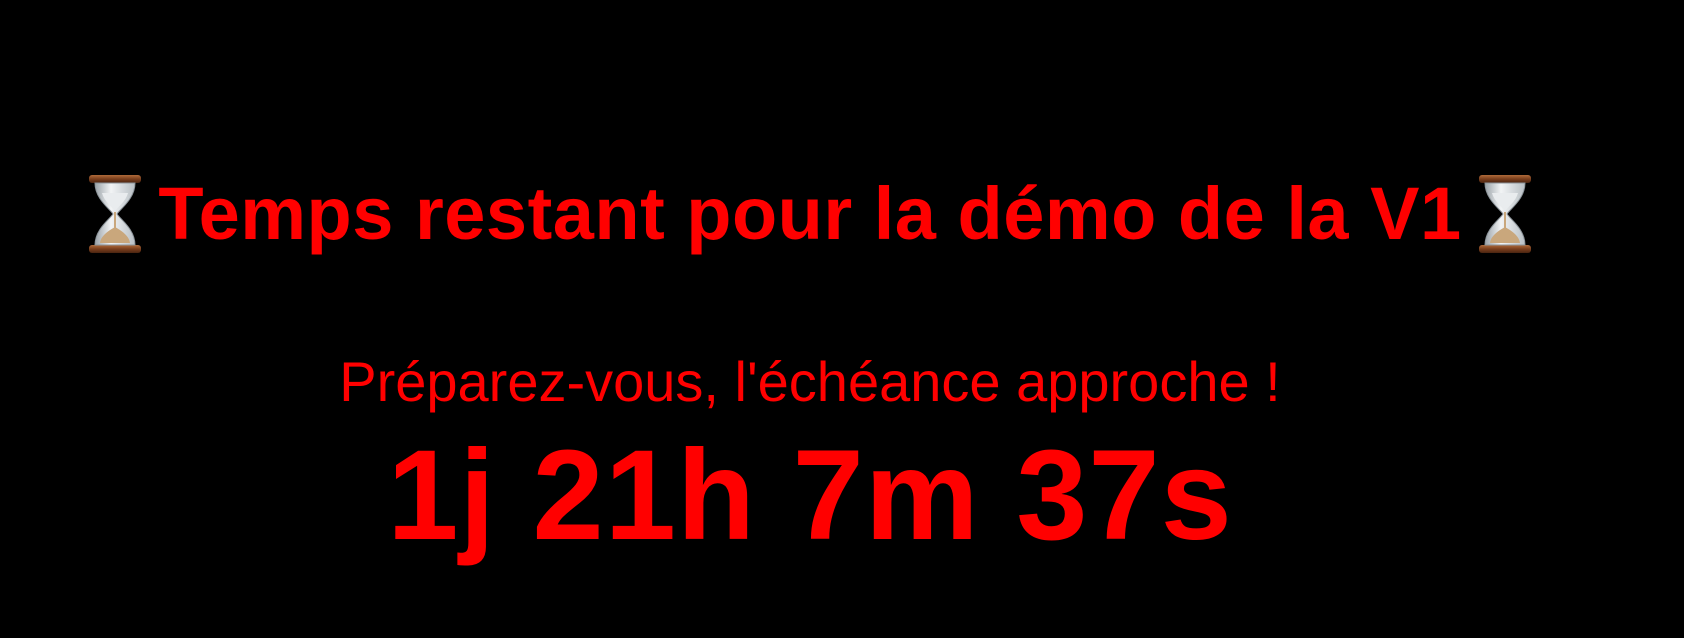  I want to click on countdown-timer: 1j 21h 7m 37s, so click(810, 495).